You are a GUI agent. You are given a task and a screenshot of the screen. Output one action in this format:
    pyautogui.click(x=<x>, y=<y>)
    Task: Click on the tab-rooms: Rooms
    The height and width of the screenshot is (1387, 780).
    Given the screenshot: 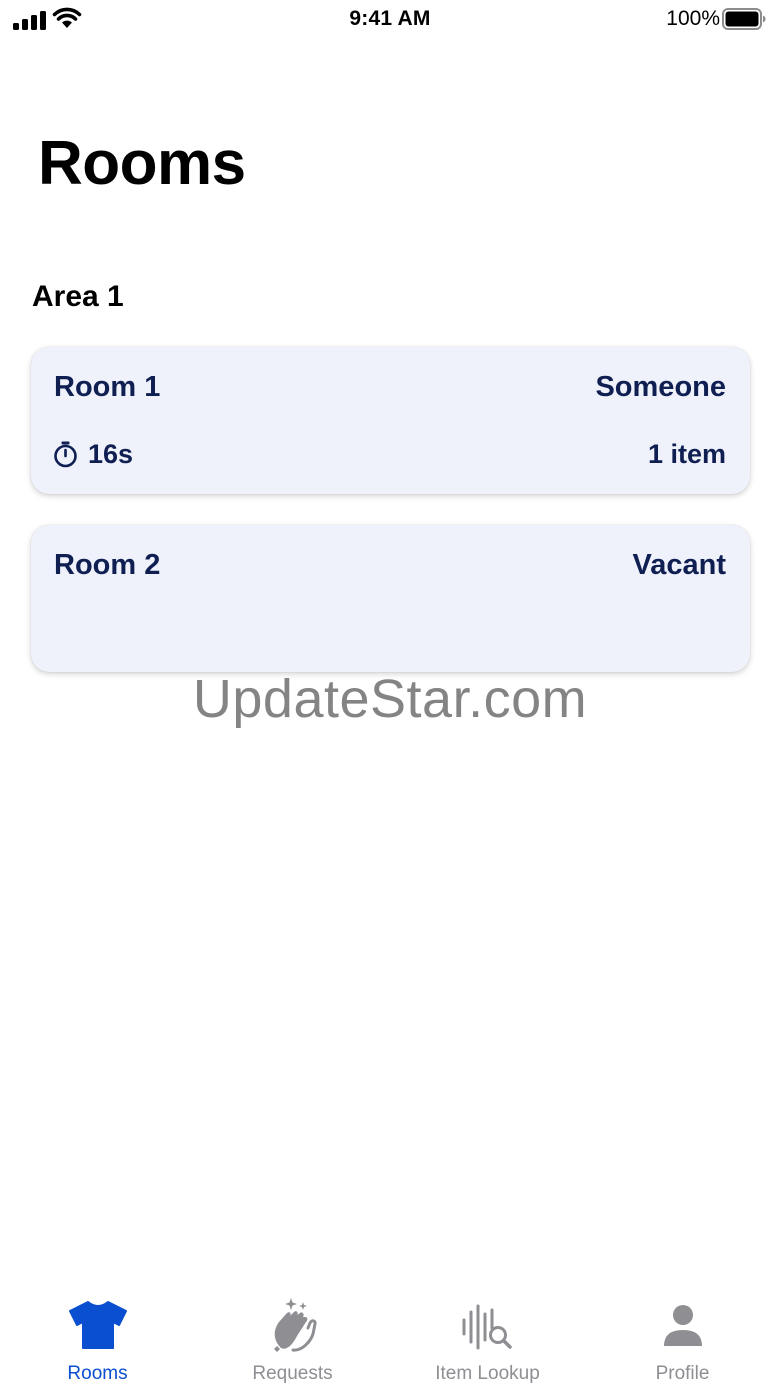 What is the action you would take?
    pyautogui.click(x=97, y=1338)
    